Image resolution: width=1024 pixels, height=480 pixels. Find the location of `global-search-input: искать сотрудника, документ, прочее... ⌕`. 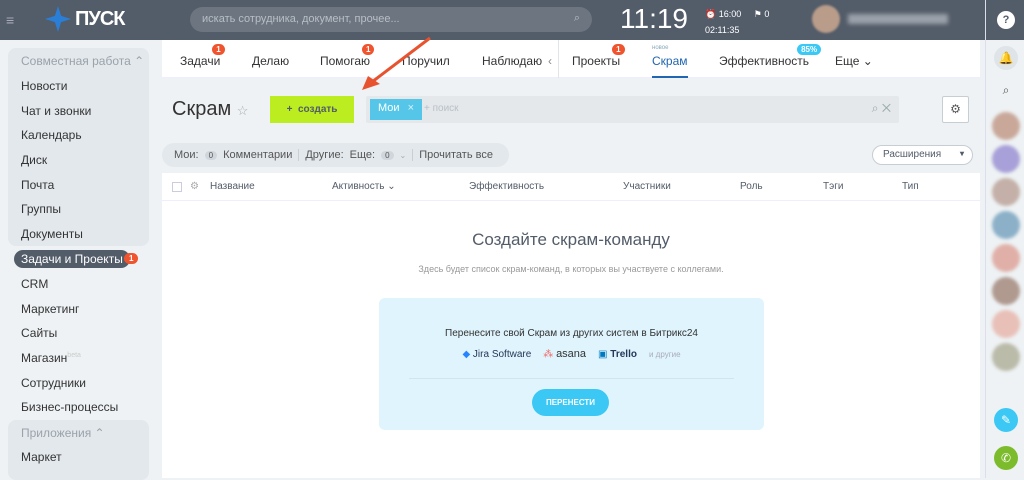

global-search-input: искать сотрудника, документ, прочее... ⌕ is located at coordinates (391, 19).